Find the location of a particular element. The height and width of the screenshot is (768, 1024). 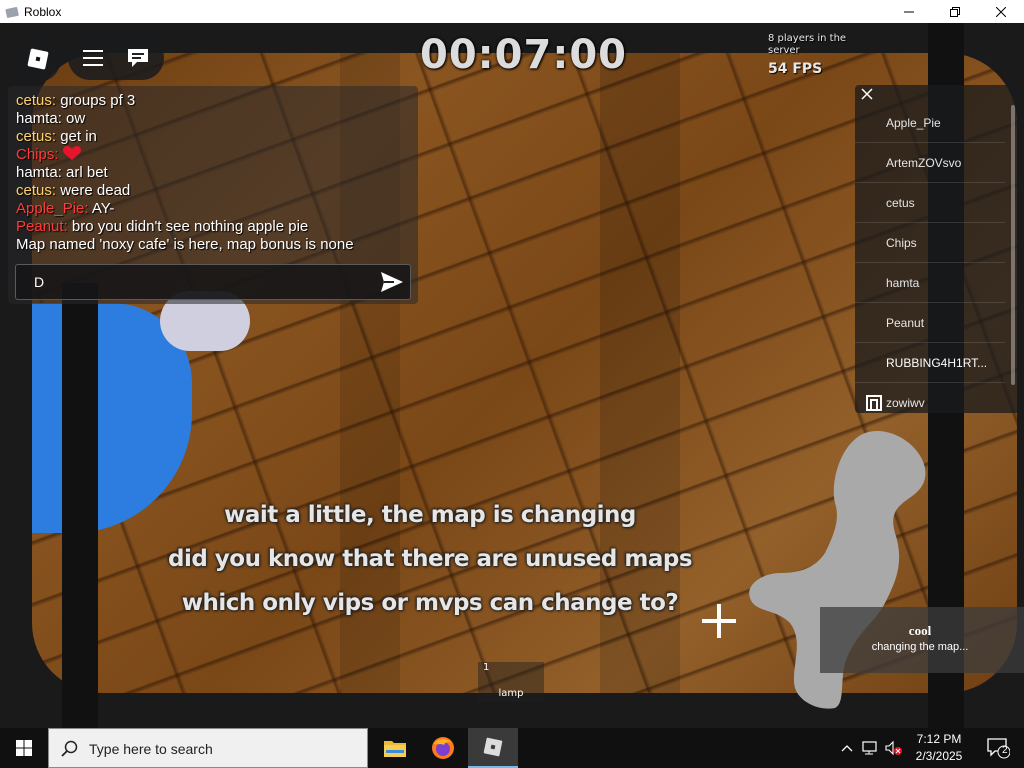

player-name: hamta is located at coordinates (903, 283).